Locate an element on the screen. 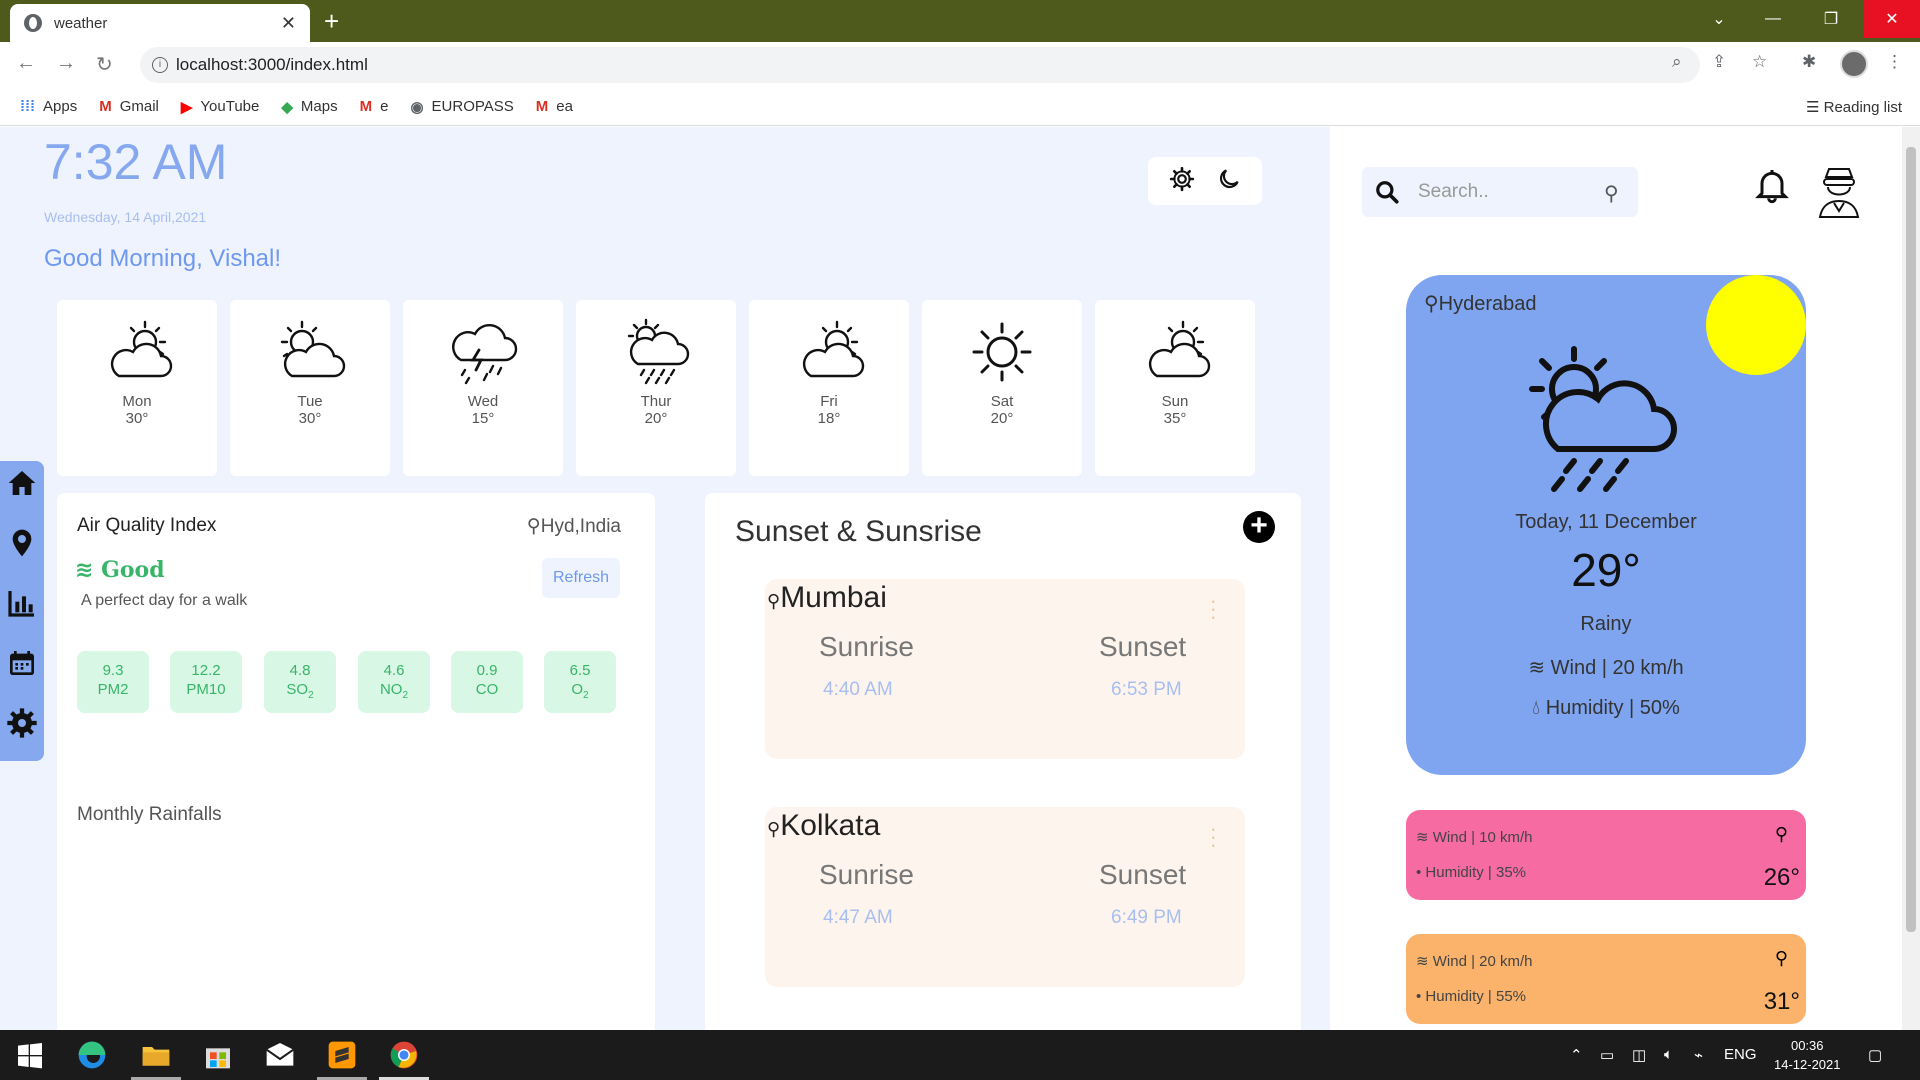 The image size is (1920, 1080). browser-tab: weather ✕ is located at coordinates (160, 23).